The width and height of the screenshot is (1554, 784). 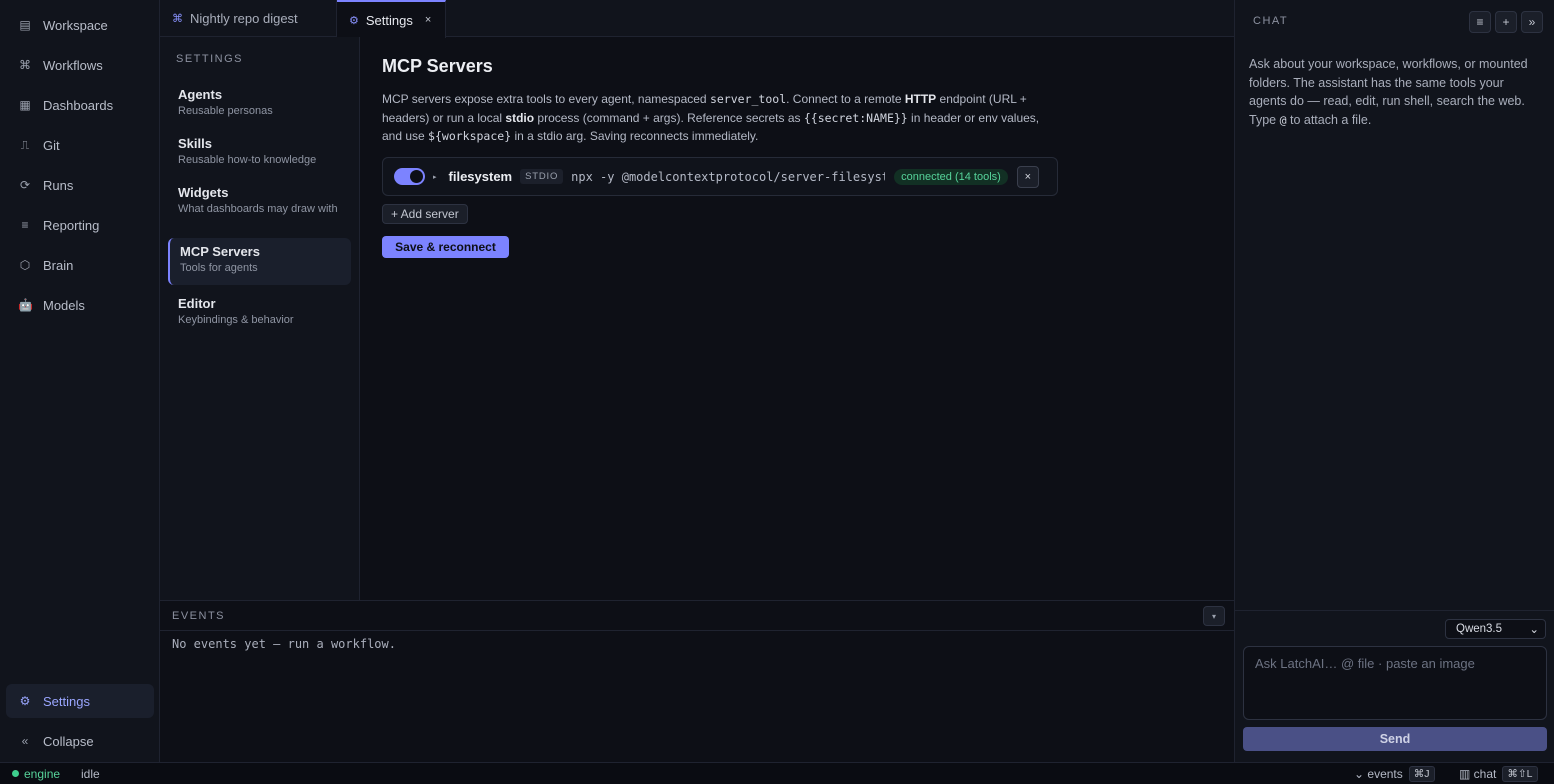 What do you see at coordinates (247, 160) in the screenshot?
I see `settings-item-desc: Reusable how-to knowledge` at bounding box center [247, 160].